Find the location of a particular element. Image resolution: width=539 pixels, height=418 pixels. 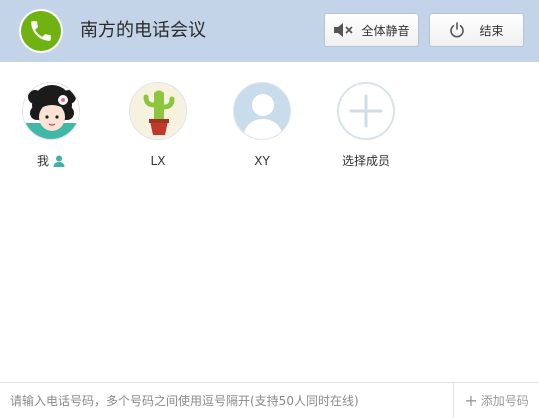

title-bar: 南方的电话会议 全体静音 结束 is located at coordinates (269, 31).